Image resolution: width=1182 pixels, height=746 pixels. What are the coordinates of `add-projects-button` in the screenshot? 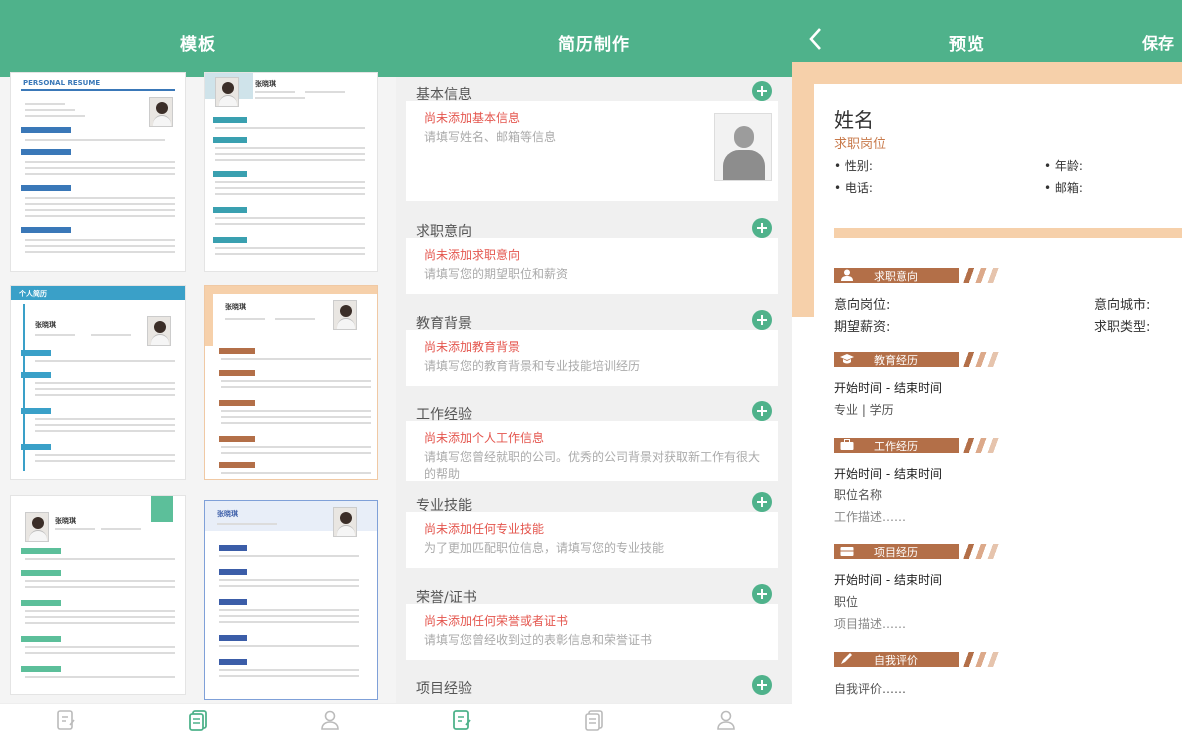 It's located at (762, 685).